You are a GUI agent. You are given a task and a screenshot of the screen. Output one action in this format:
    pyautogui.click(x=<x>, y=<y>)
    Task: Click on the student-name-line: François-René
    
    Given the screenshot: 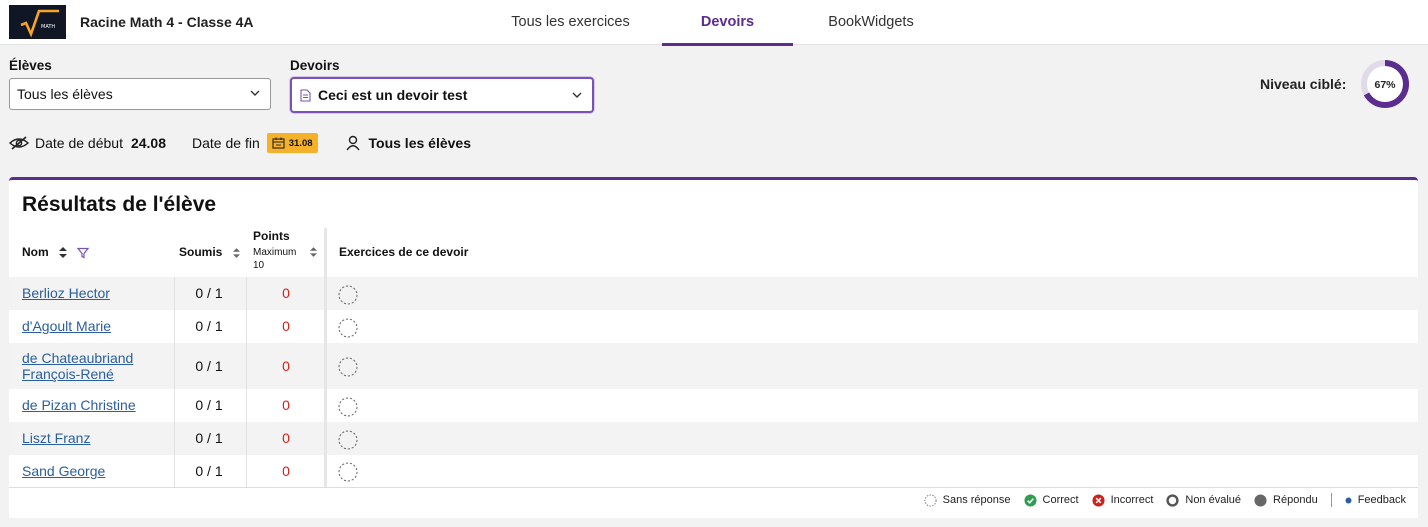 What is the action you would take?
    pyautogui.click(x=68, y=374)
    